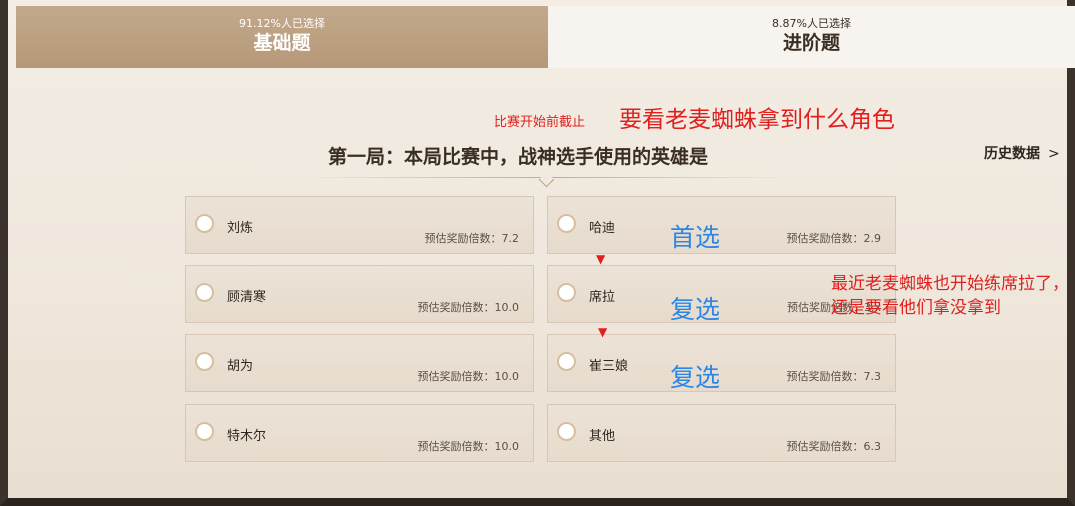 The image size is (1075, 506). Describe the element at coordinates (247, 436) in the screenshot. I see `option-name: 特木尔` at that location.